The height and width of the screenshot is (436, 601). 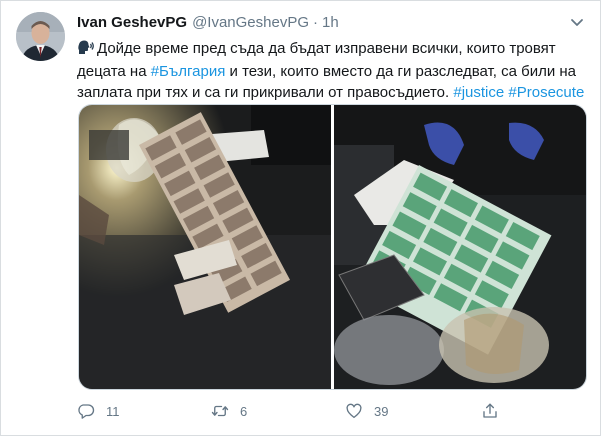 I want to click on like-count: 39, so click(x=381, y=411).